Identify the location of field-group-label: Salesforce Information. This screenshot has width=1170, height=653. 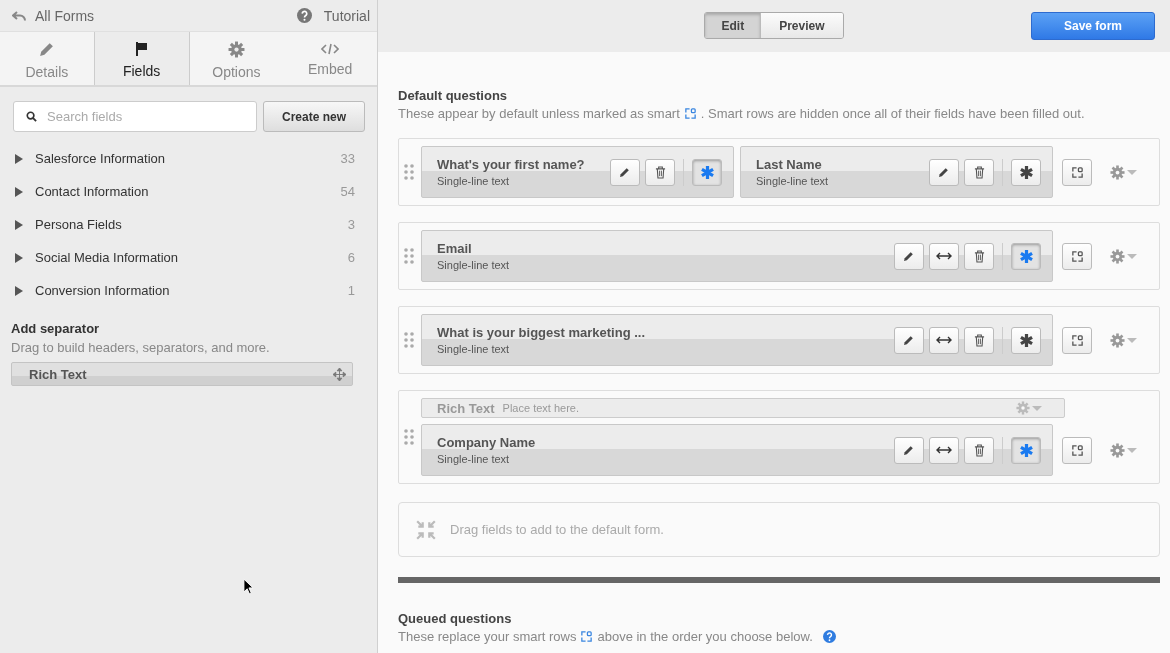
(188, 158).